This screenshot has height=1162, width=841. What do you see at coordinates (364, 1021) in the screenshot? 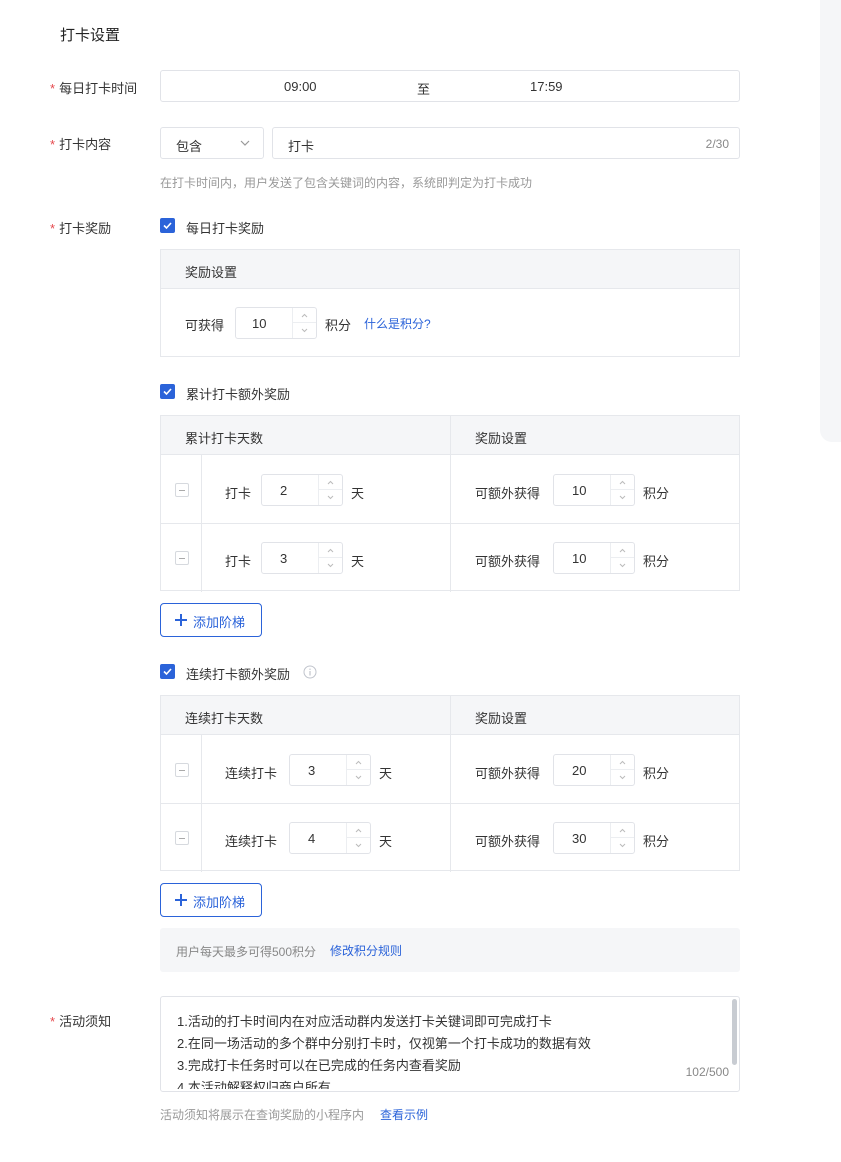
I see `notice-line: 1.活动的打卡时间内在对应活动群内发送打卡关键词即可完成打卡` at bounding box center [364, 1021].